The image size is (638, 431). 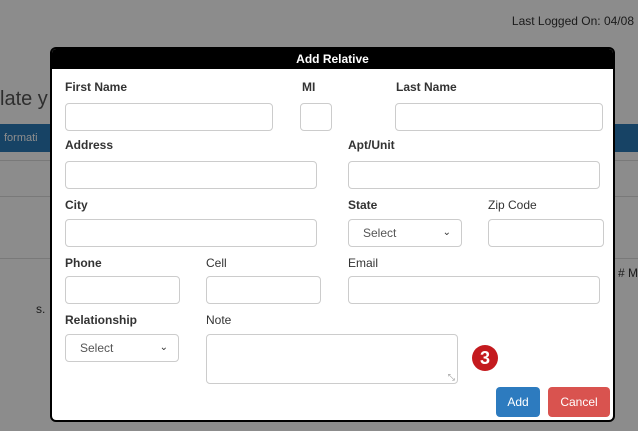 What do you see at coordinates (363, 263) in the screenshot?
I see `email-label: Email` at bounding box center [363, 263].